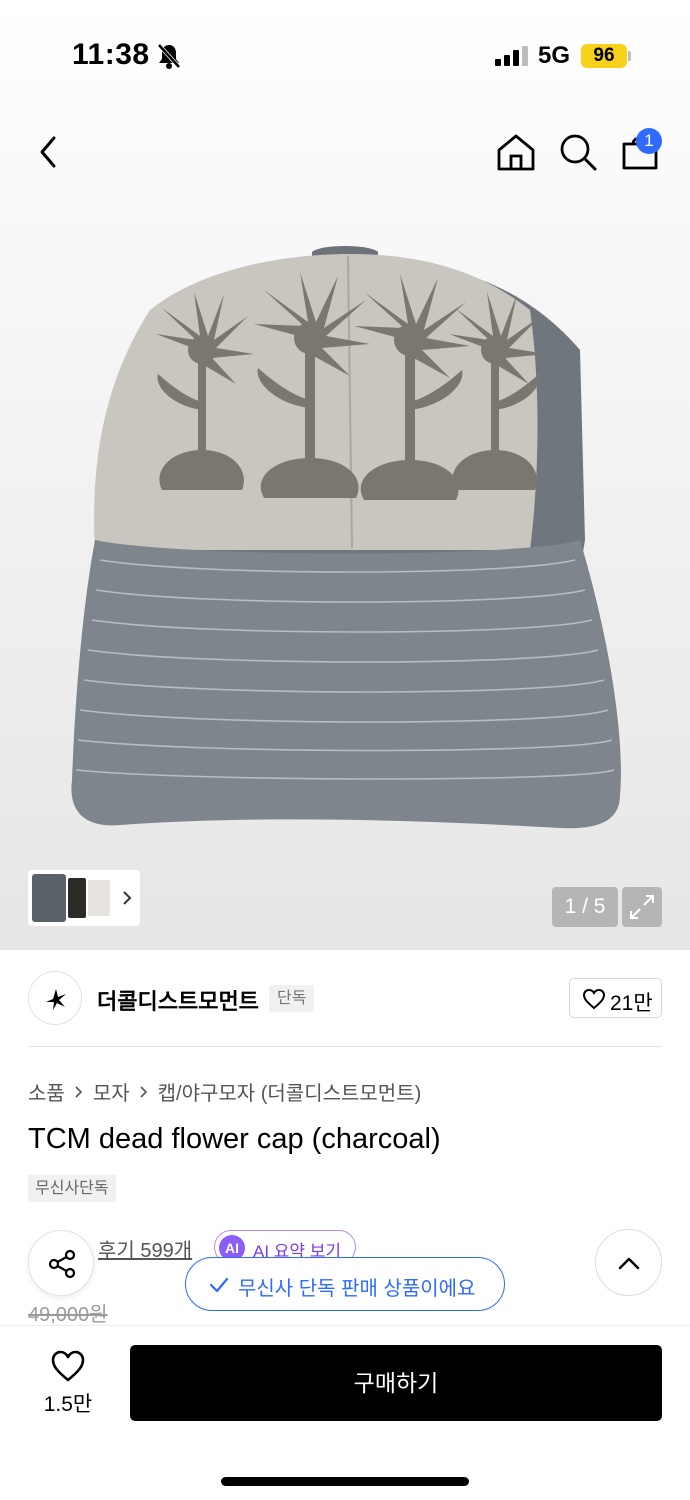 This screenshot has width=690, height=1500. I want to click on product-title: TCM dead flower cap (charcoal), so click(234, 1139).